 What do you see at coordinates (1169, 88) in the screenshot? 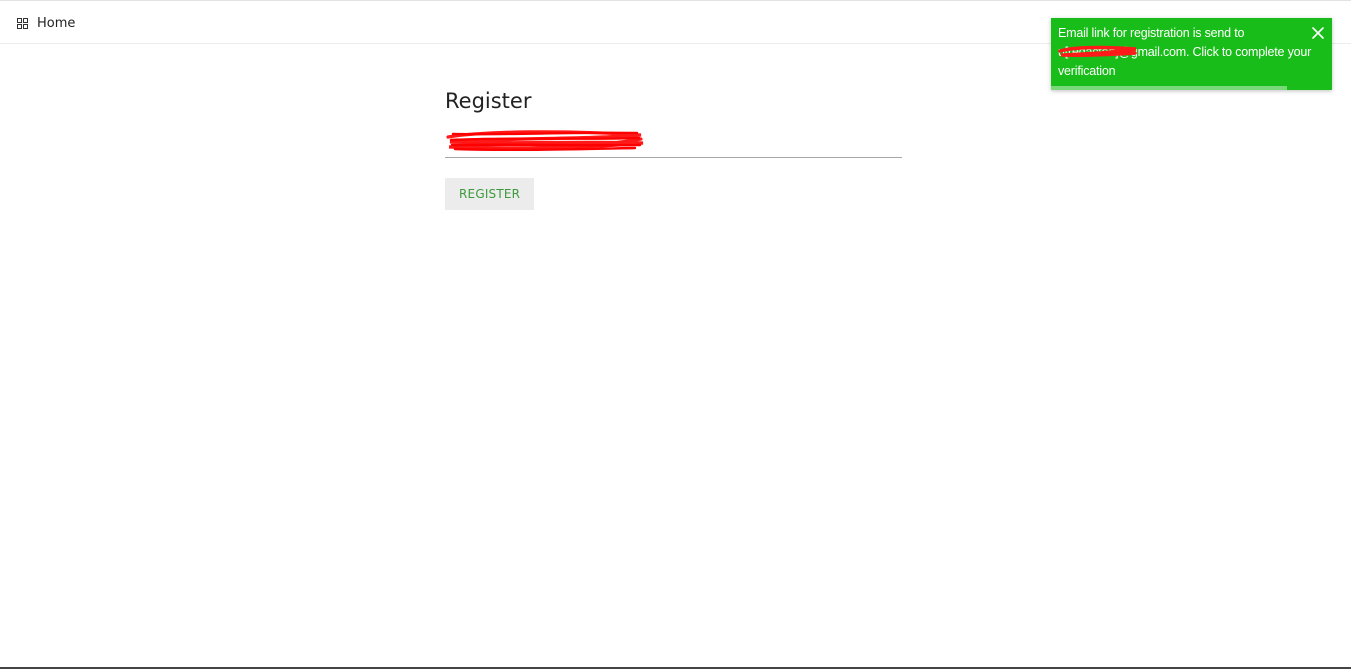
I see `toast-progress-bar` at bounding box center [1169, 88].